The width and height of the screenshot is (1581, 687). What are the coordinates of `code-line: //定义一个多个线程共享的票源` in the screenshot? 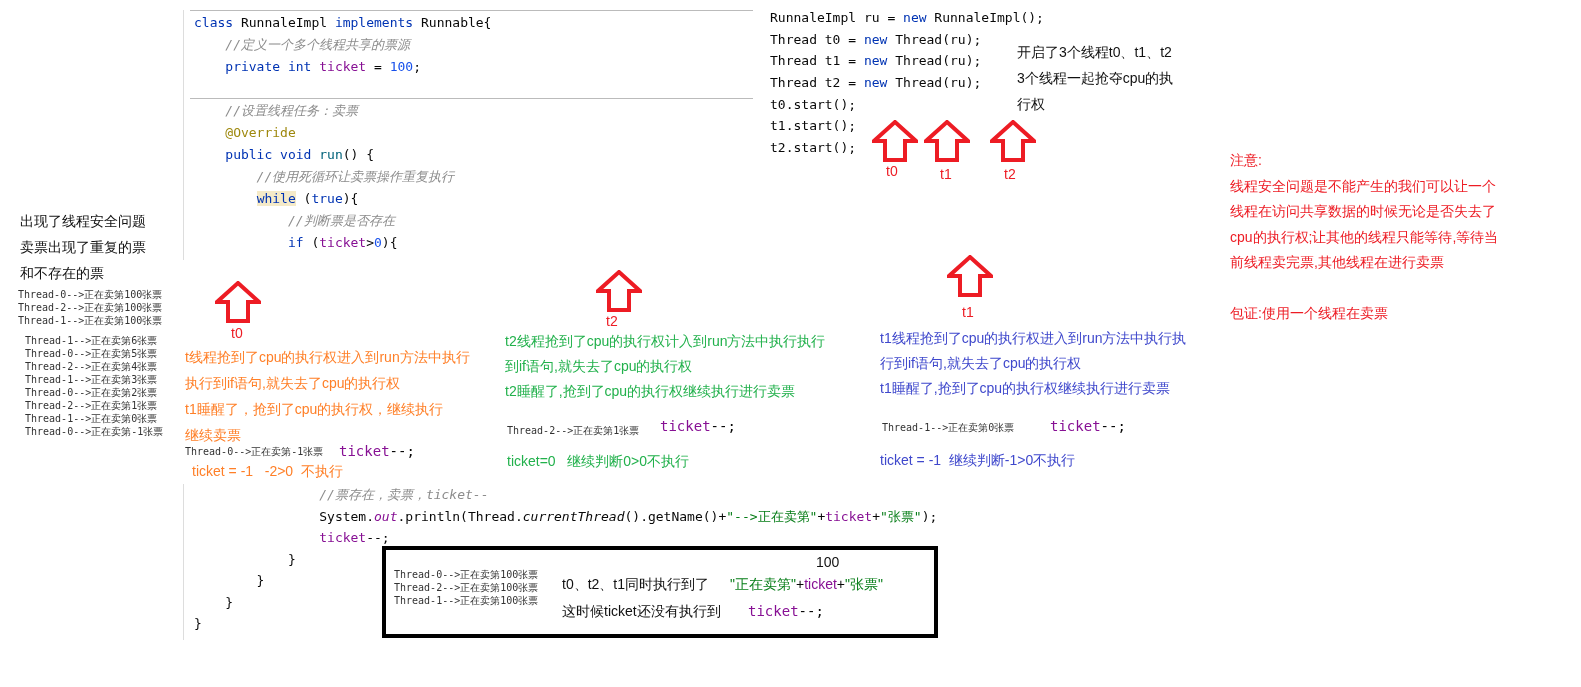 It's located at (317, 45).